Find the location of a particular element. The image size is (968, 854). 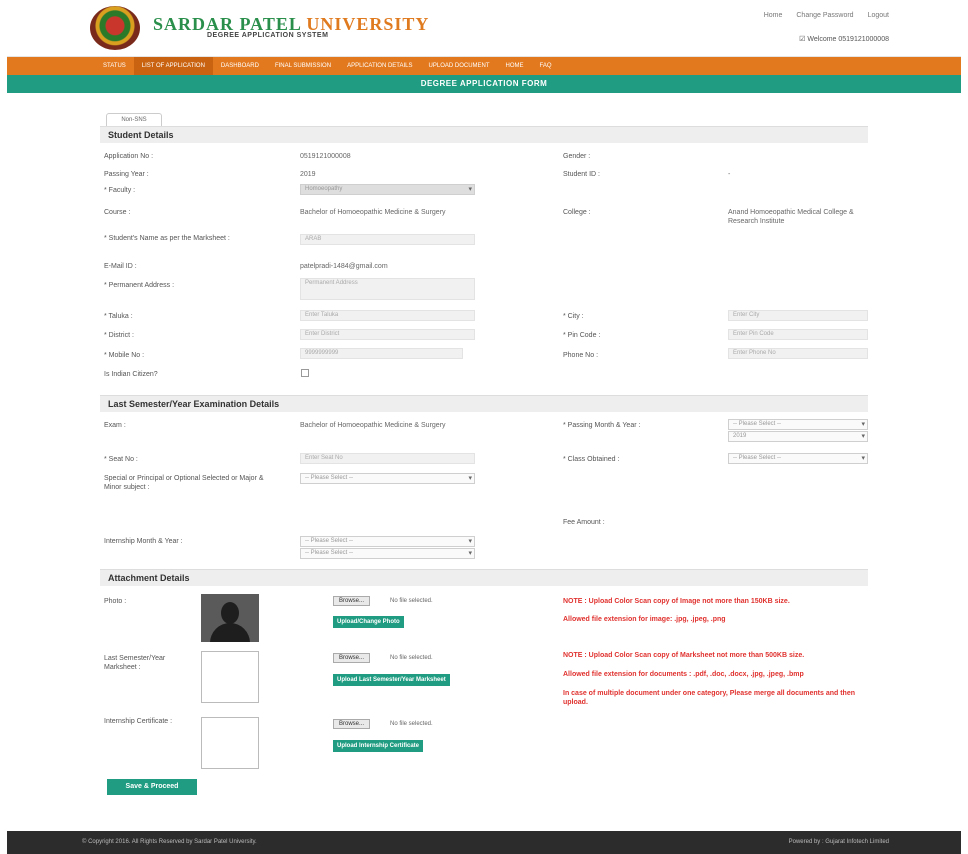

nav-item-final-submission: Final Submission is located at coordinates (303, 66).